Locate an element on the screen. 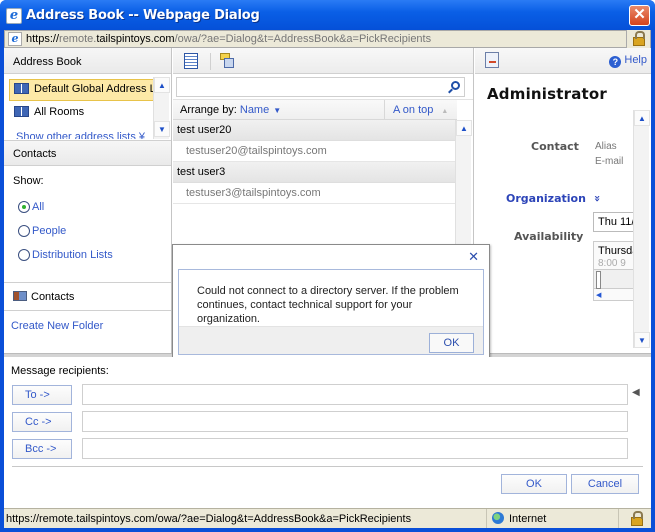 This screenshot has height=532, width=655. organization-toggle: Organization » is located at coordinates (555, 198).